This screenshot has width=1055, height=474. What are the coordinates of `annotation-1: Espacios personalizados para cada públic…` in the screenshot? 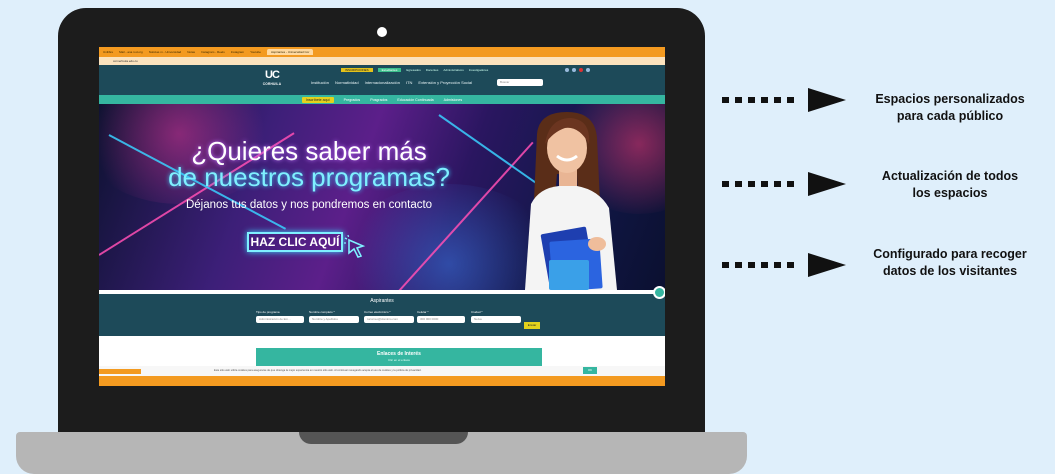 It's located at (950, 108).